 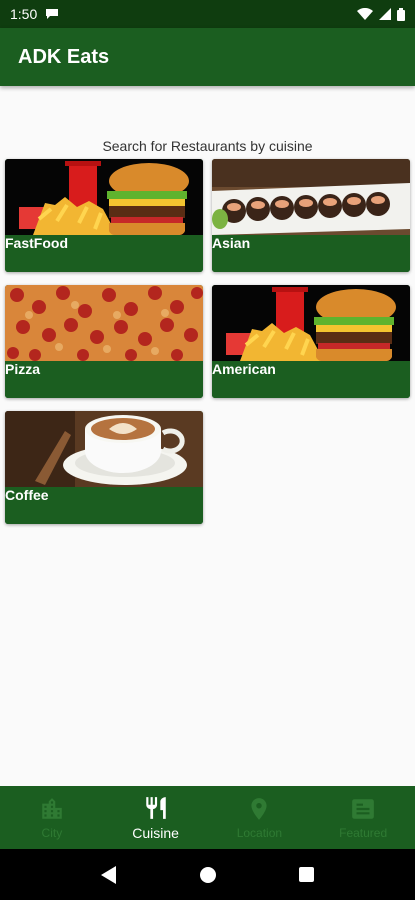 I want to click on app-bar: ADK Eats, so click(x=207, y=57).